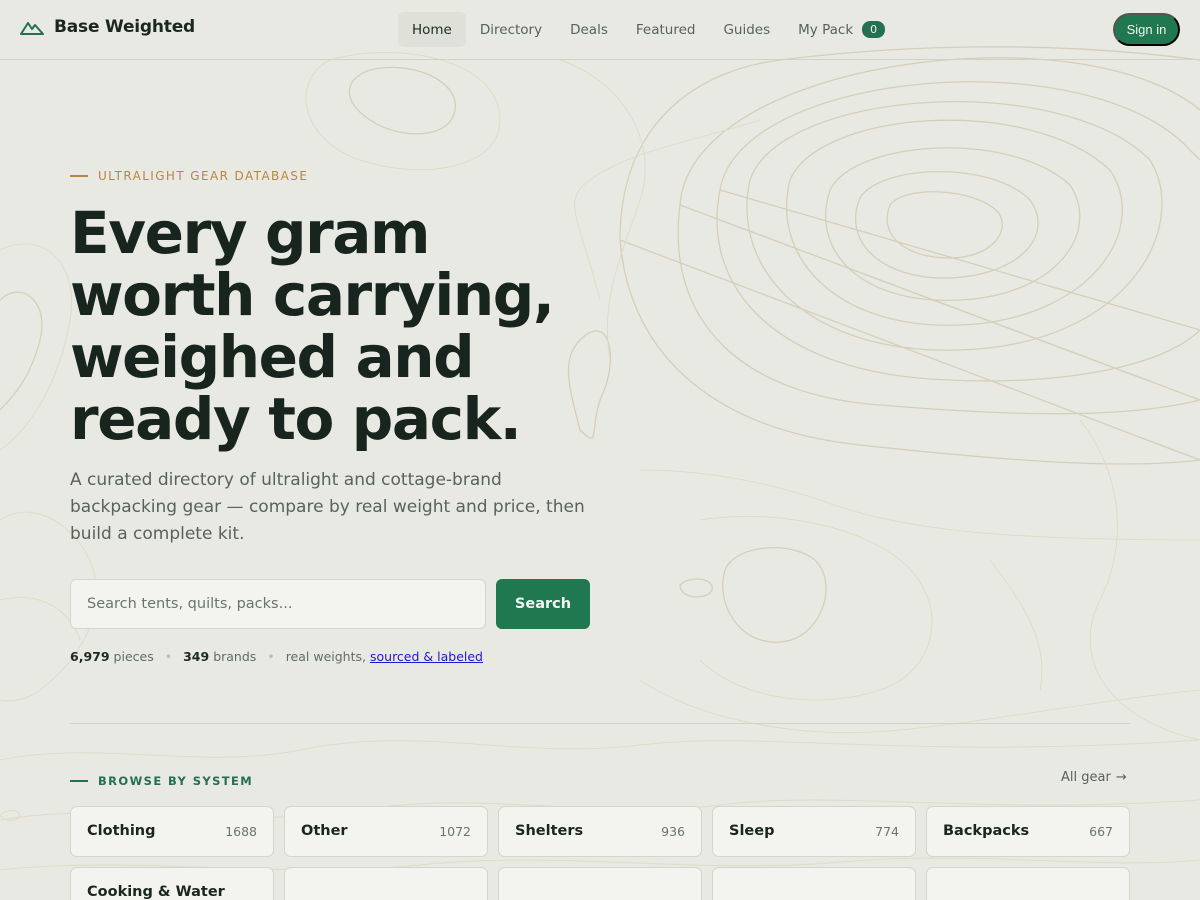 The height and width of the screenshot is (900, 1200). I want to click on category-name: Other, so click(324, 831).